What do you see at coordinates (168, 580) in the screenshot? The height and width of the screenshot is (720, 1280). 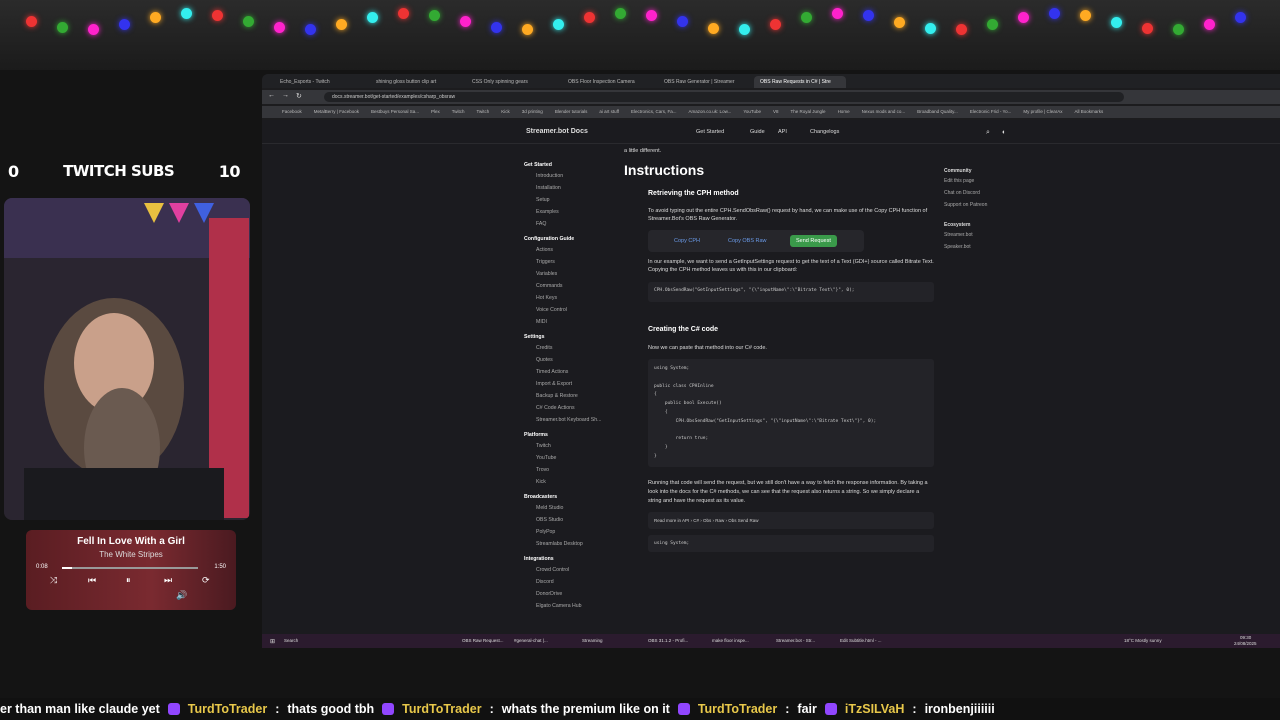 I see `next-icon: ⏭` at bounding box center [168, 580].